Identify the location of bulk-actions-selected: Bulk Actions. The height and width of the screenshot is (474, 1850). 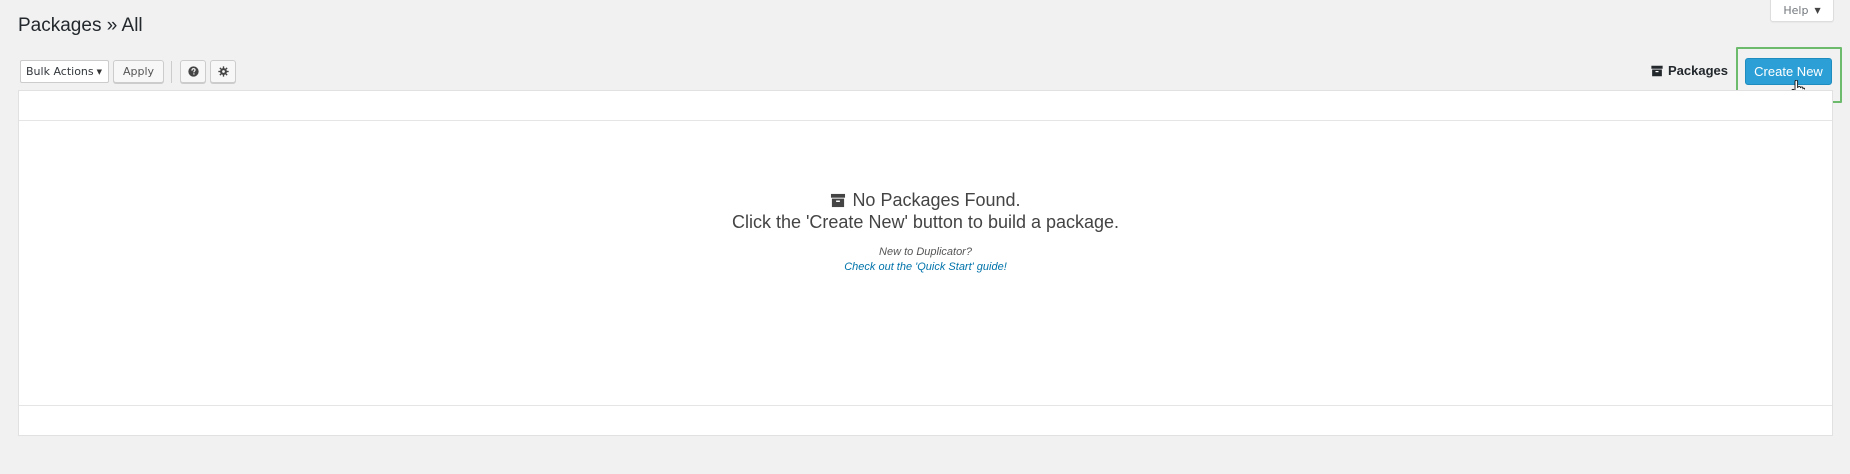
(60, 71).